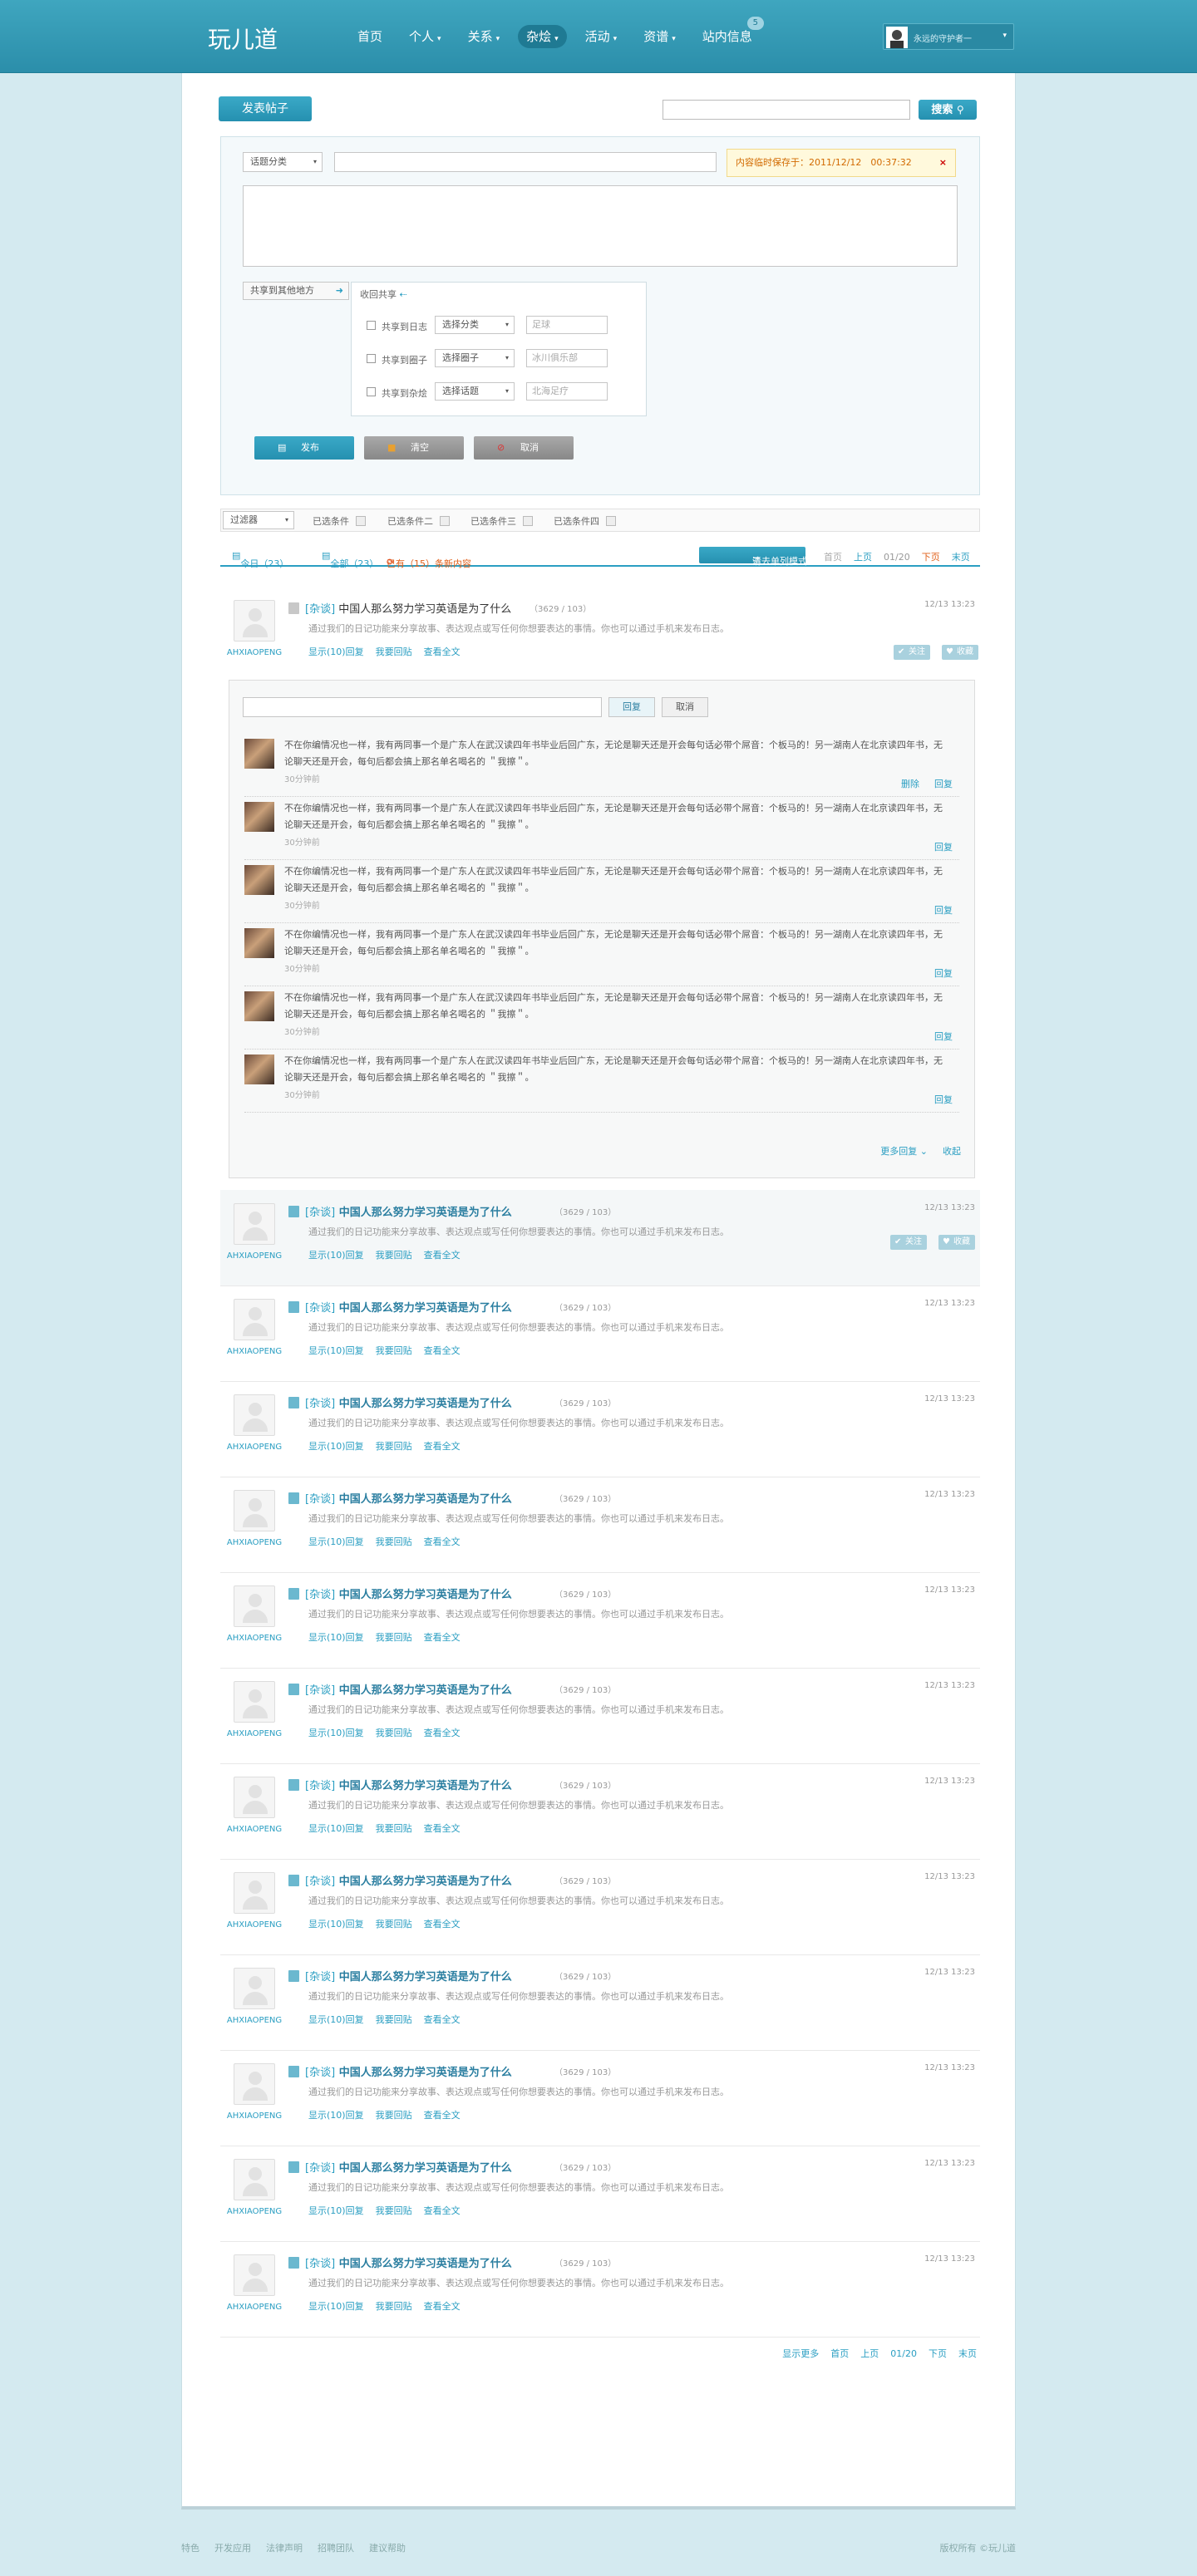  I want to click on nav-item: 活动 ▾, so click(601, 37).